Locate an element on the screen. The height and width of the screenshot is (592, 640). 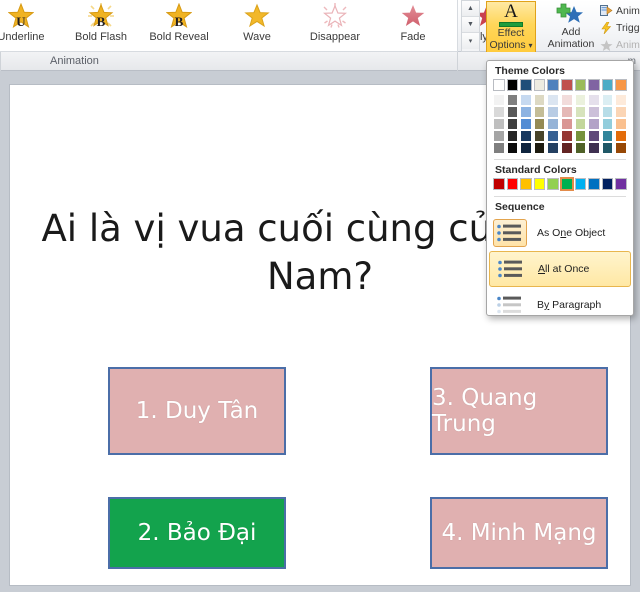
animation-effect-underline: U Underline is located at coordinates (30, 26).